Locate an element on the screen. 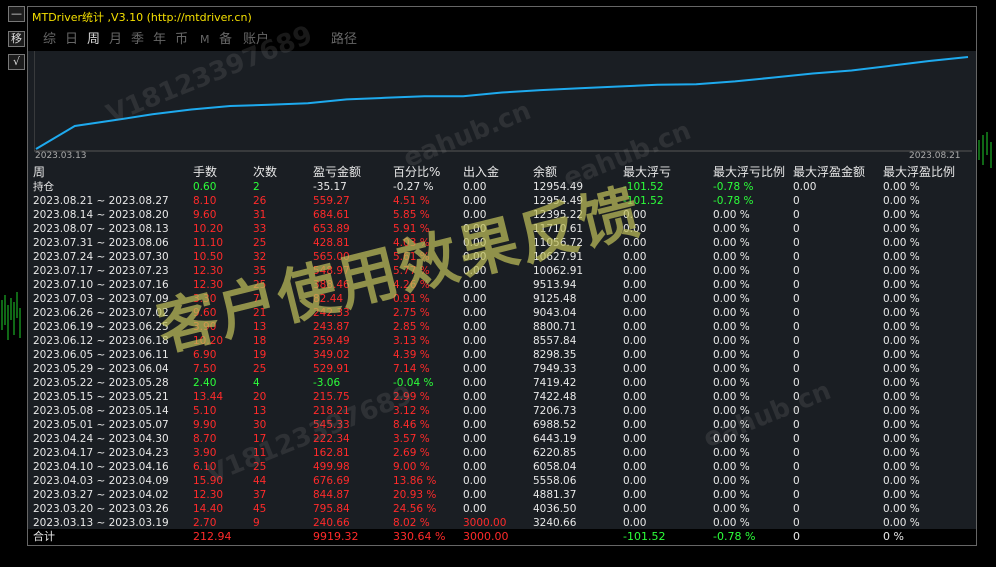 This screenshot has height=567, width=996. total-cell: 330.64 % is located at coordinates (419, 536).